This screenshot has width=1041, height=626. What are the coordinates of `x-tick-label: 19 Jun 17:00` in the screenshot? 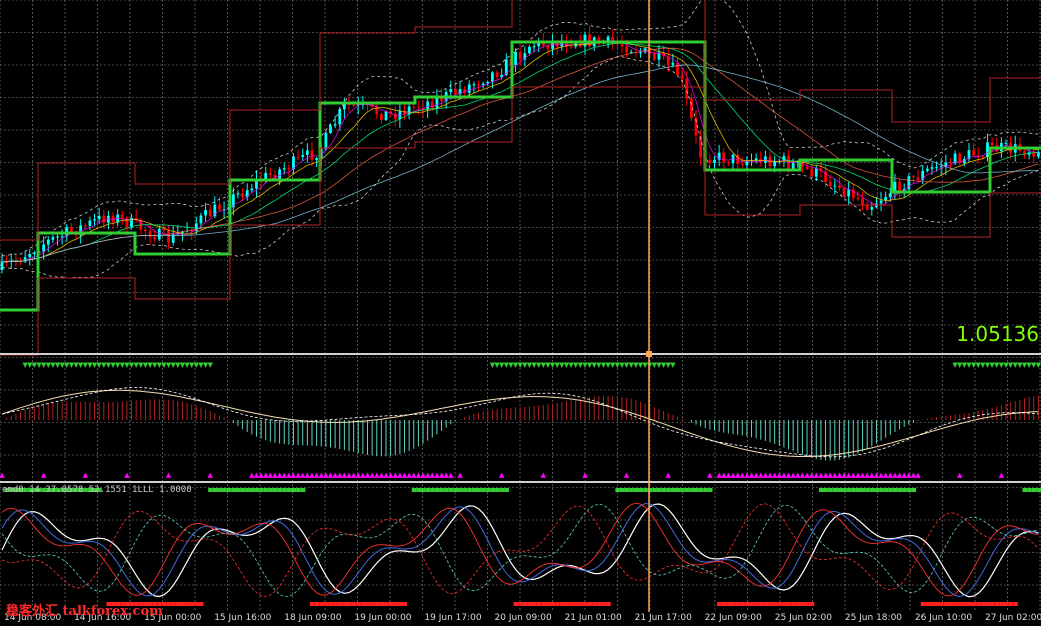 It's located at (453, 618).